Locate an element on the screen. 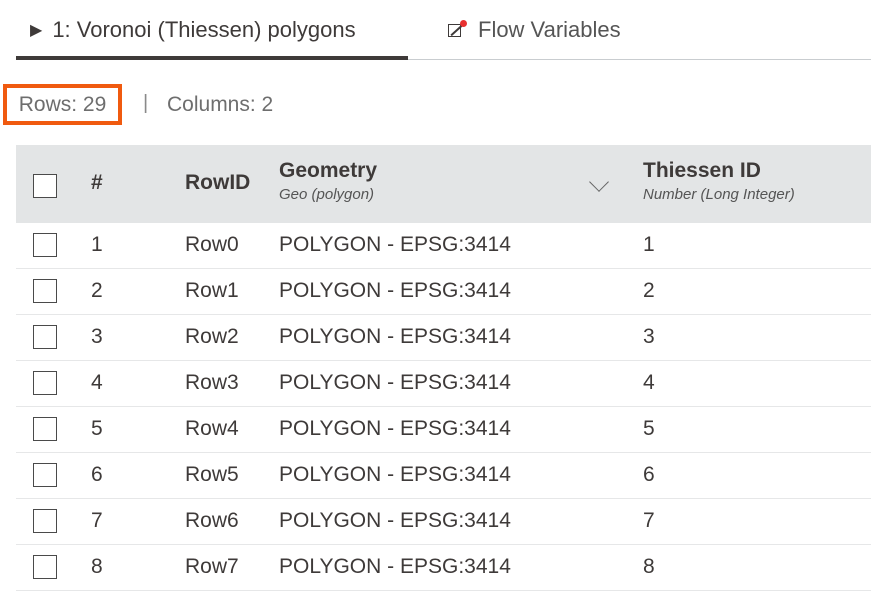  table-row: 6 Row5 POLYGON - EPSG:3414 6 is located at coordinates (443, 476).